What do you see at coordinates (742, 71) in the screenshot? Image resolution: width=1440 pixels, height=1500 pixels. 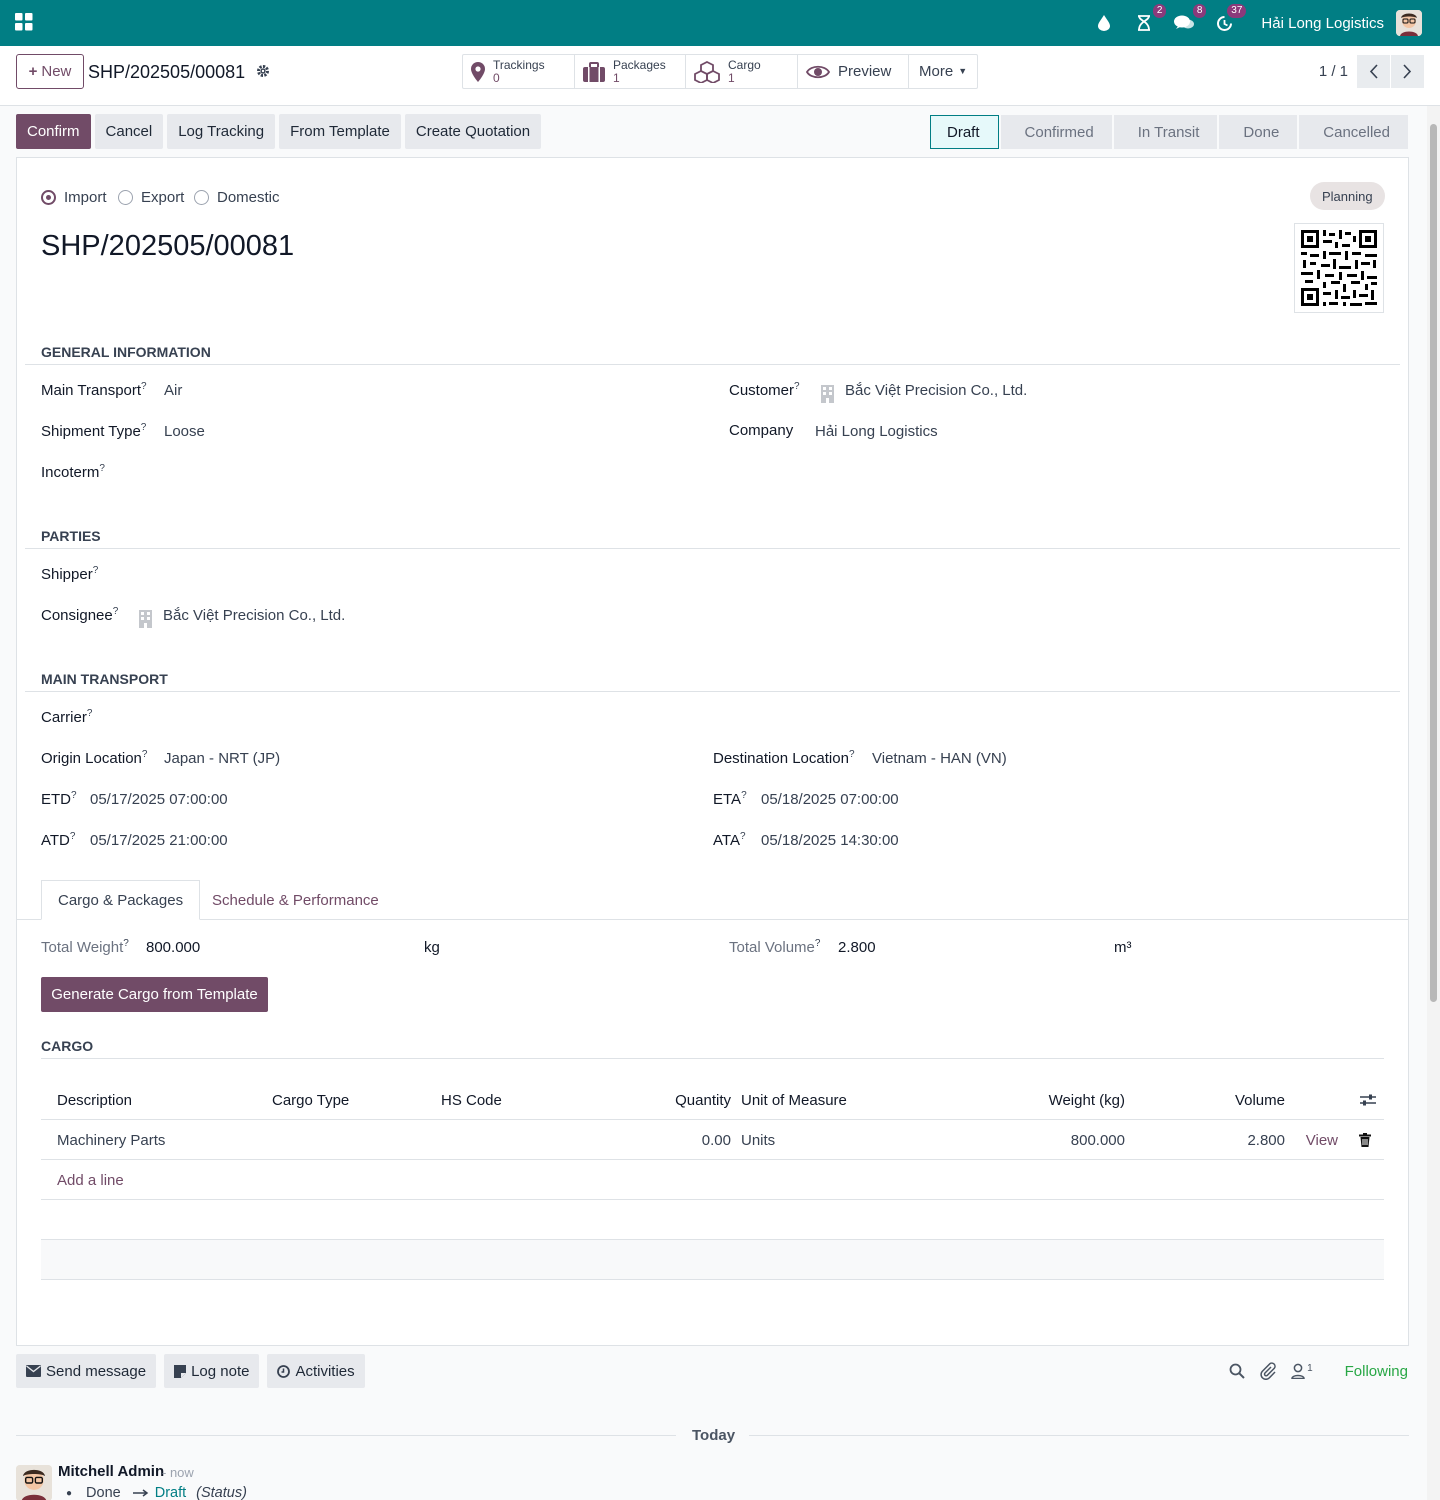 I see `cargo-stat-button: Cargo 1` at bounding box center [742, 71].